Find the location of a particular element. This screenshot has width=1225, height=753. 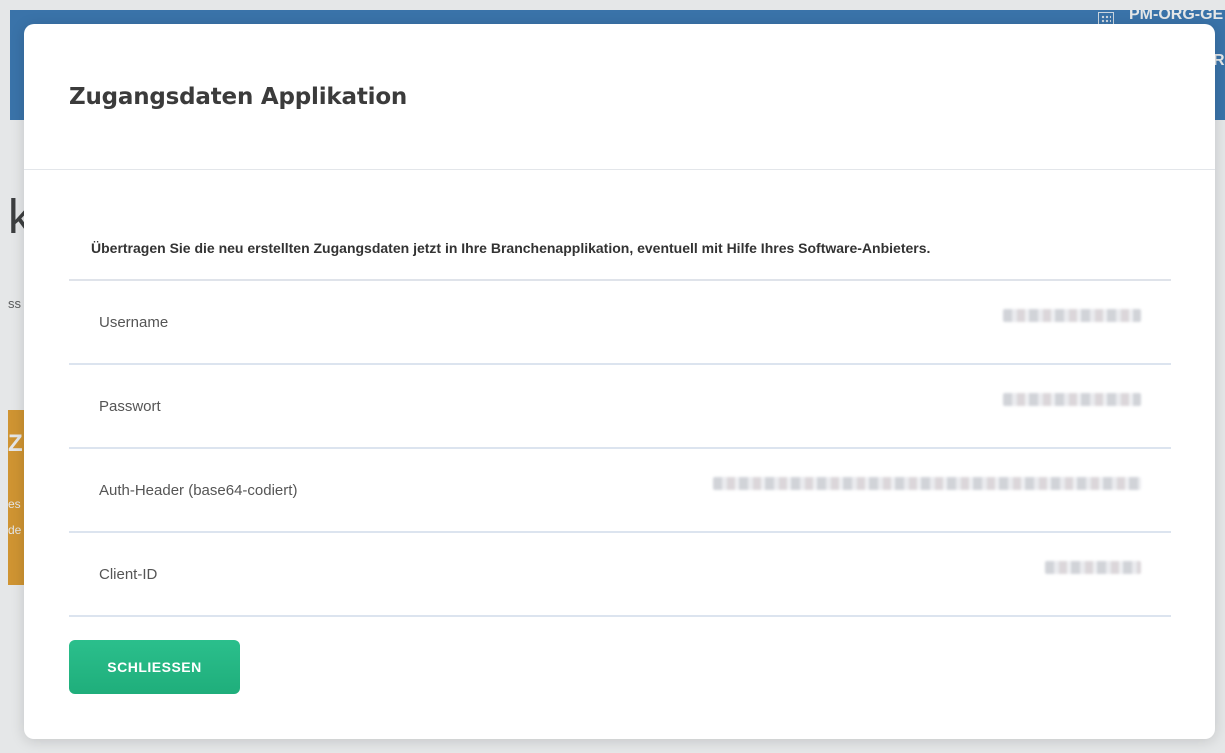

credential-row-client-id: Client-ID is located at coordinates (620, 575).